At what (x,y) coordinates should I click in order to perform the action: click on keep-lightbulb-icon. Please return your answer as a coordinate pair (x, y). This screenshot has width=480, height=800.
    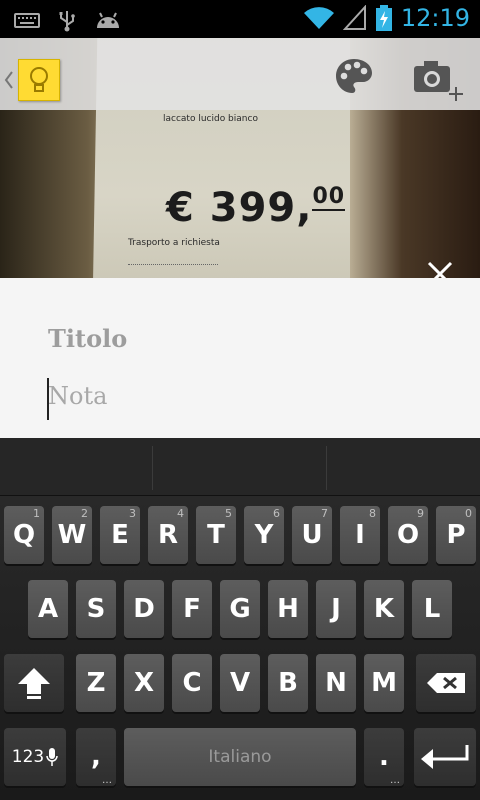
    Looking at the image, I should click on (39, 80).